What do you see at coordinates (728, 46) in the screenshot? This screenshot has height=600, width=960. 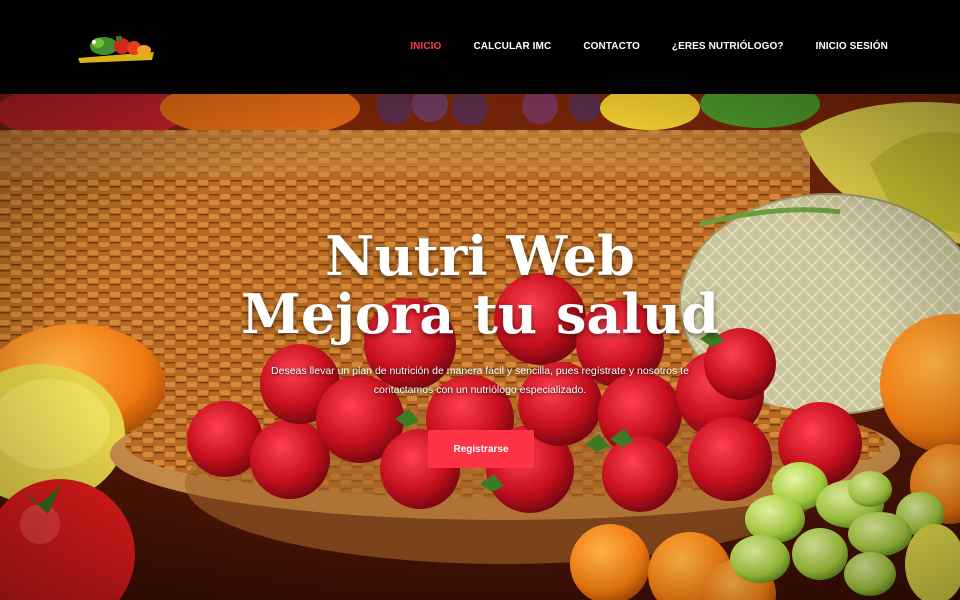 I see `nav-item-eres-nutriologo: ¿ERES NUTRIÓLOGO?` at bounding box center [728, 46].